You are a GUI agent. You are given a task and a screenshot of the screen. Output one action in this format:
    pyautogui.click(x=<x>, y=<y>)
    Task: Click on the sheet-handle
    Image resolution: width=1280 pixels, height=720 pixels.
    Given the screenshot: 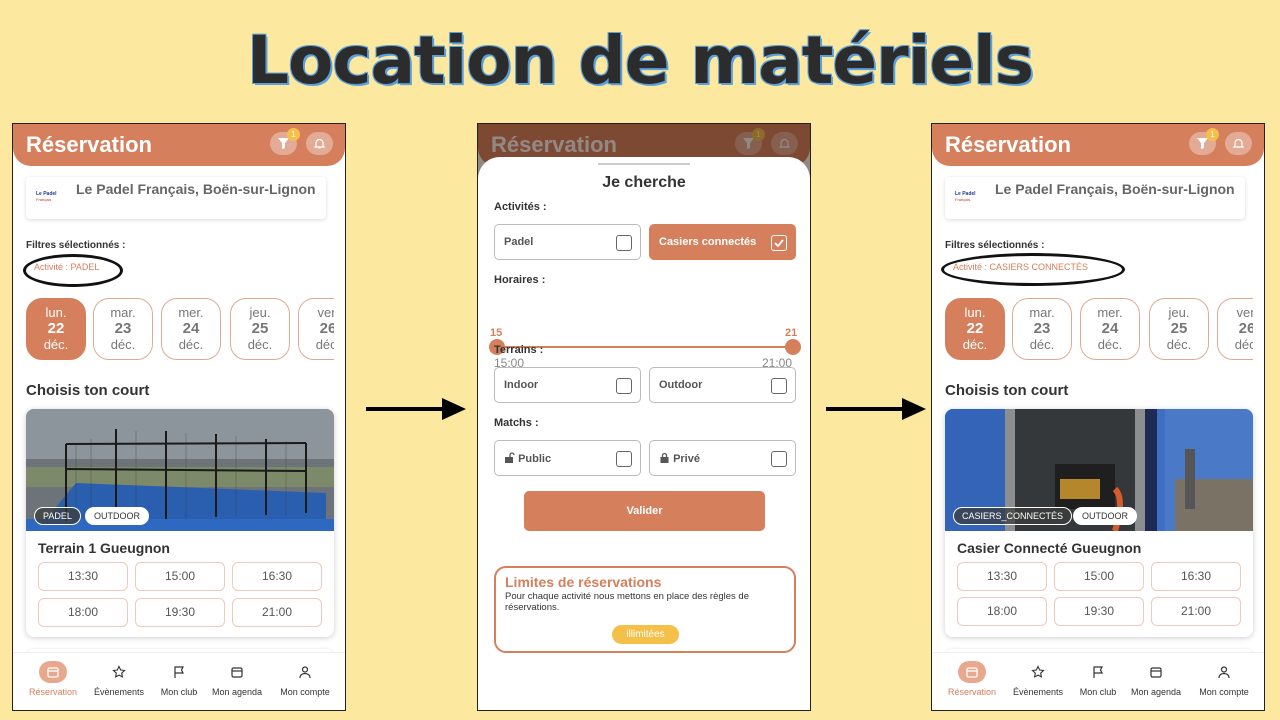 What is the action you would take?
    pyautogui.click(x=644, y=164)
    